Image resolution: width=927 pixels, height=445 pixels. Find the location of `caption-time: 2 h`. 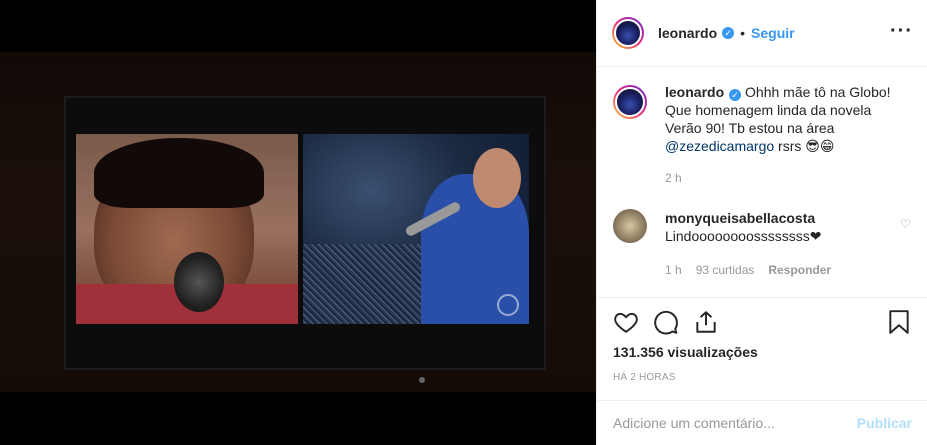

caption-time: 2 h is located at coordinates (785, 178).